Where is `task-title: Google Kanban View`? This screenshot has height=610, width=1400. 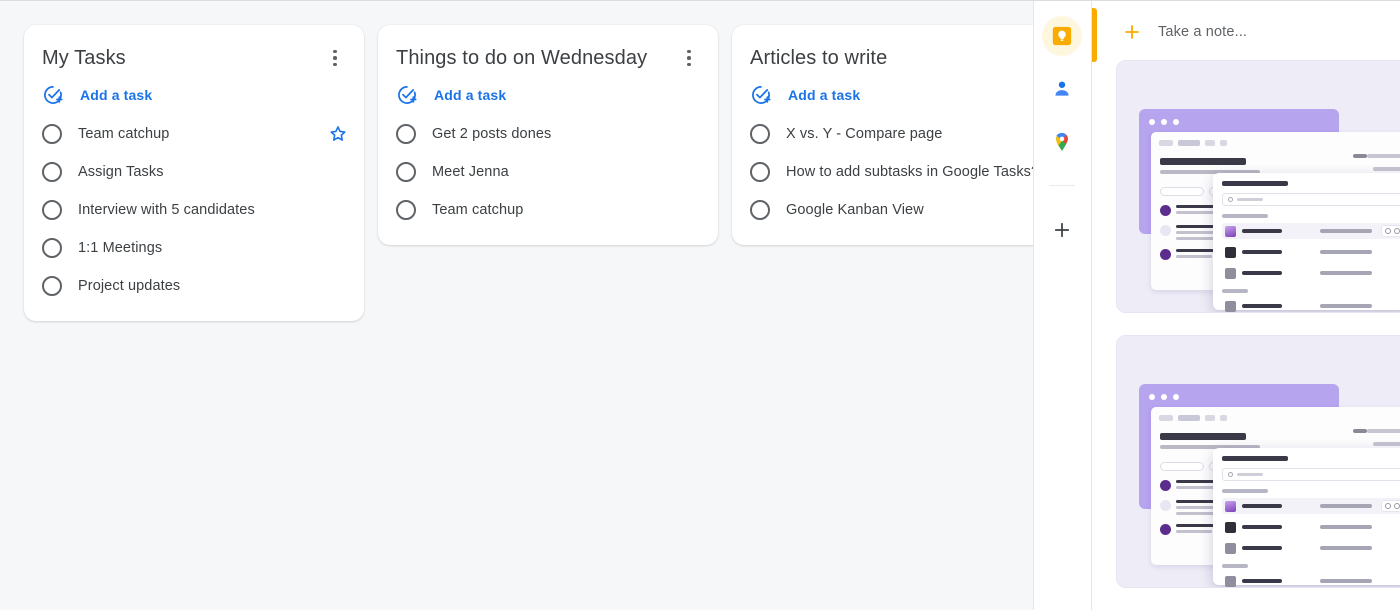 task-title: Google Kanban View is located at coordinates (855, 210).